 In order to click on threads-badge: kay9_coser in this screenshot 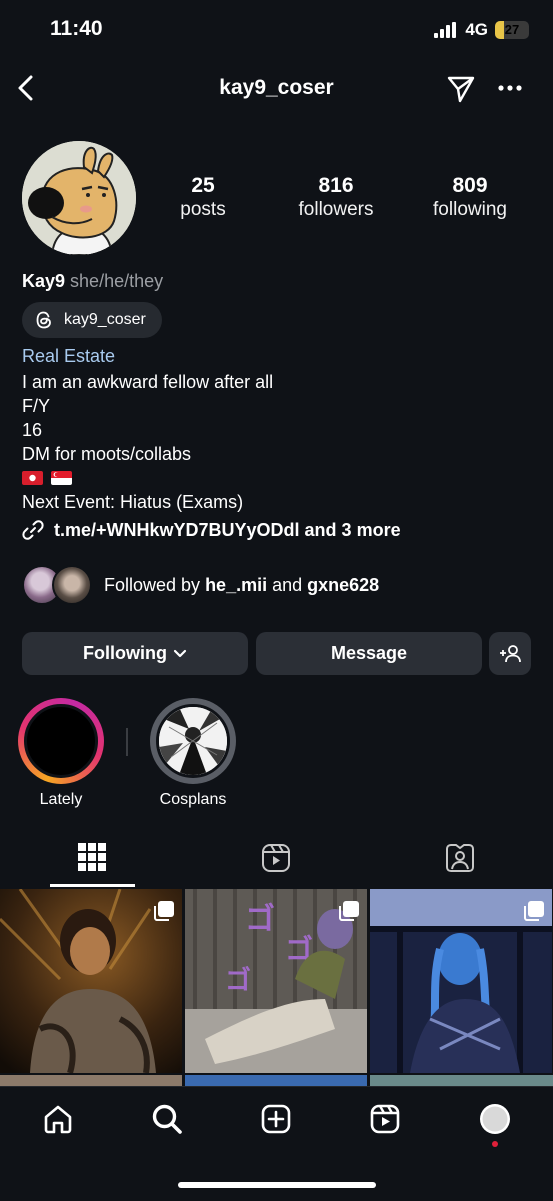, I will do `click(92, 320)`.